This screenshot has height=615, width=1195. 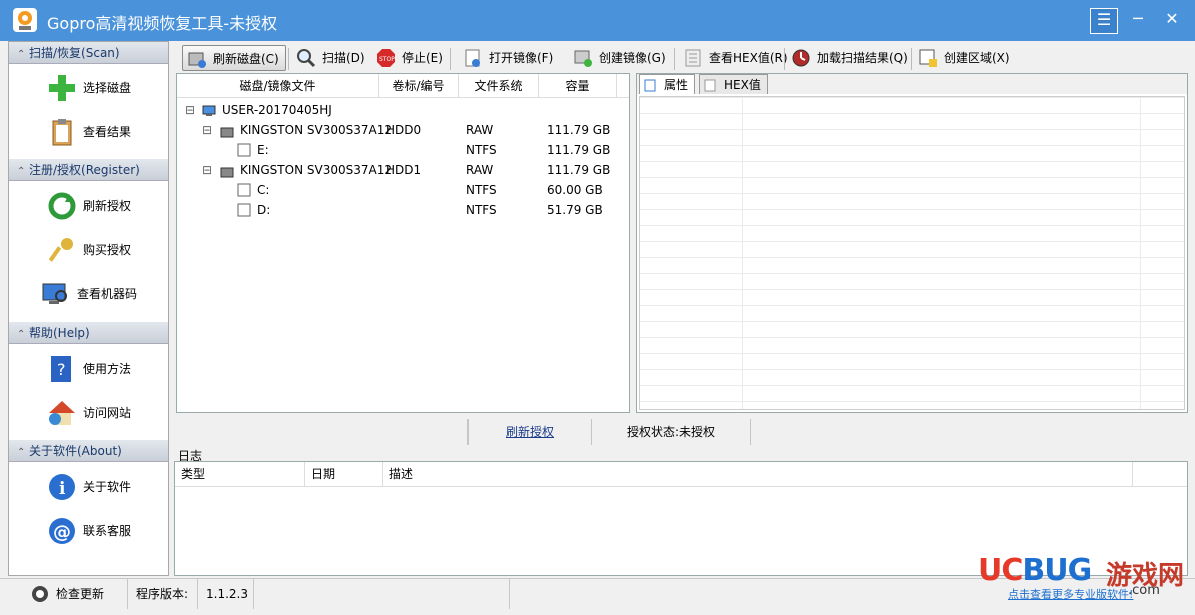 I want to click on sidebar-item-view-results: 查看结果, so click(x=107, y=132).